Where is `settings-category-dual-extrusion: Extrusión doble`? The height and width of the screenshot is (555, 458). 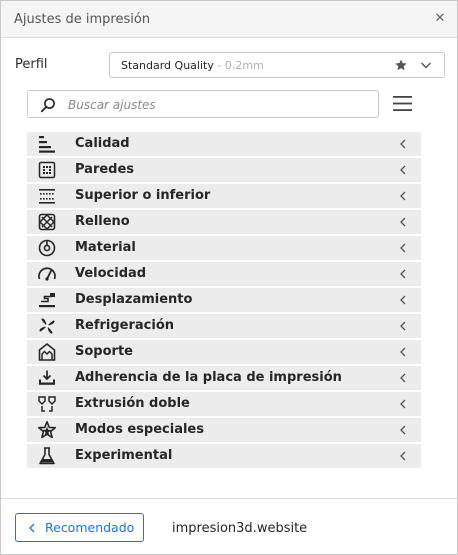 settings-category-dual-extrusion: Extrusión doble is located at coordinates (224, 404).